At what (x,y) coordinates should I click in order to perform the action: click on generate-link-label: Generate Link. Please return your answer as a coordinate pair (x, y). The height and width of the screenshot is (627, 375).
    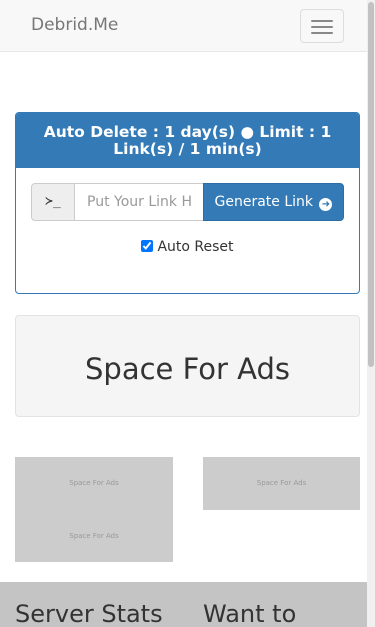
    Looking at the image, I should click on (264, 202).